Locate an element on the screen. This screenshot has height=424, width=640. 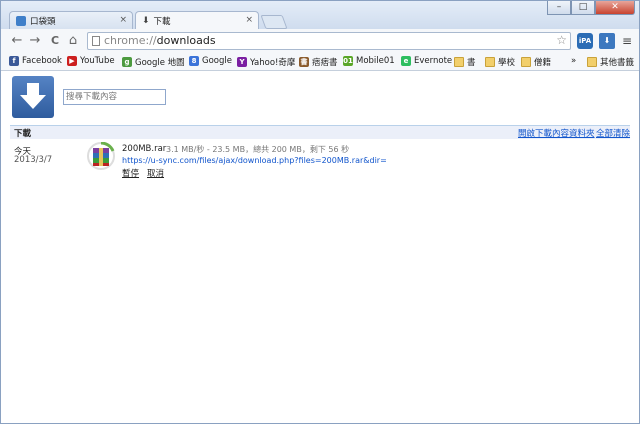
tab-title: 口袋頭 is located at coordinates (43, 21).